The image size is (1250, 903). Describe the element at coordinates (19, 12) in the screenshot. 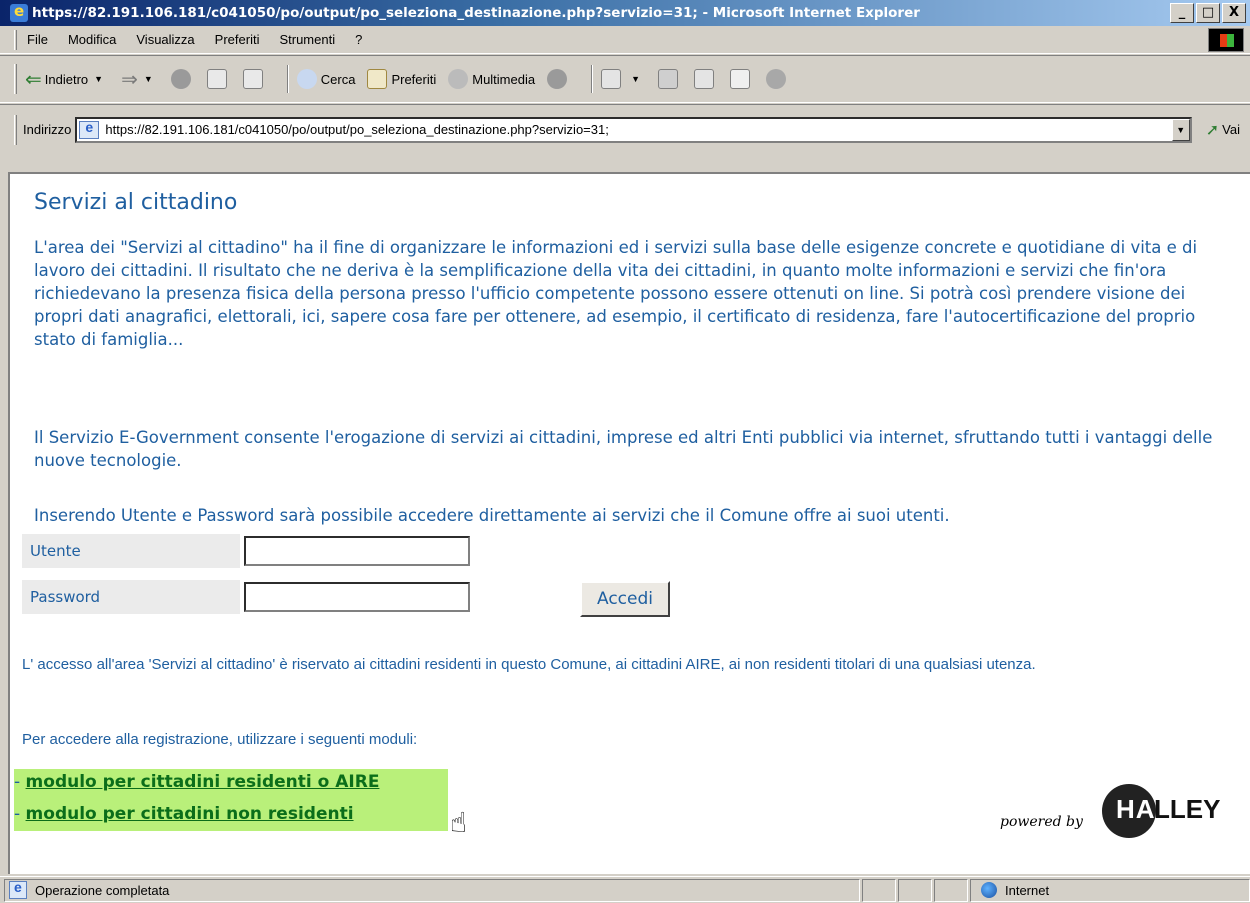

I see `ie-icon` at that location.